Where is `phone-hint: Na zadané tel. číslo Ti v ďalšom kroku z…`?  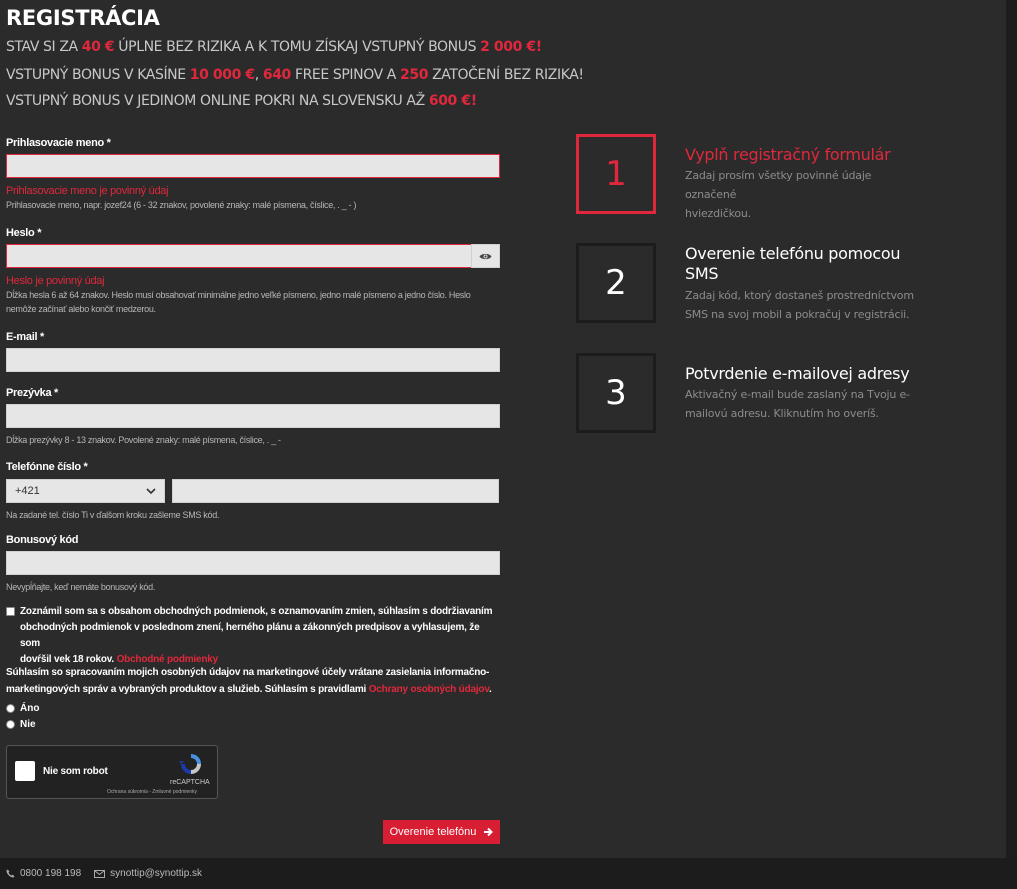
phone-hint: Na zadané tel. číslo Ti v ďalšom kroku z… is located at coordinates (113, 515).